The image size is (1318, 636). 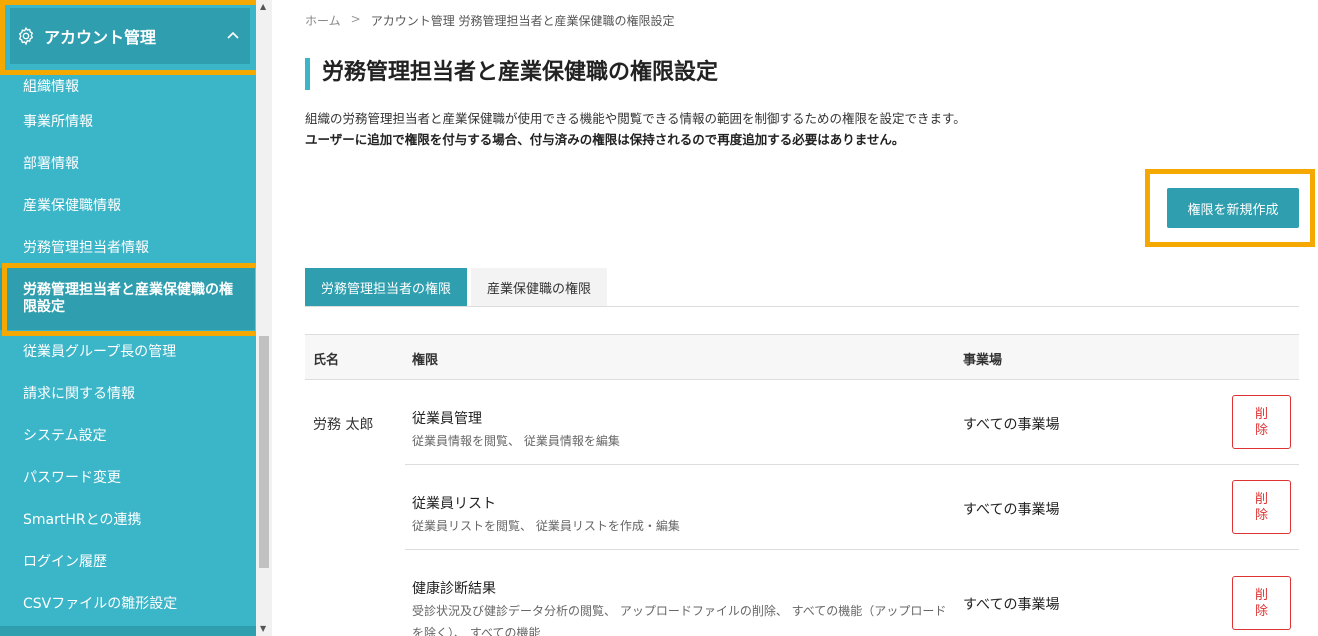 I want to click on sidebar-bottom-strip, so click(x=128, y=631).